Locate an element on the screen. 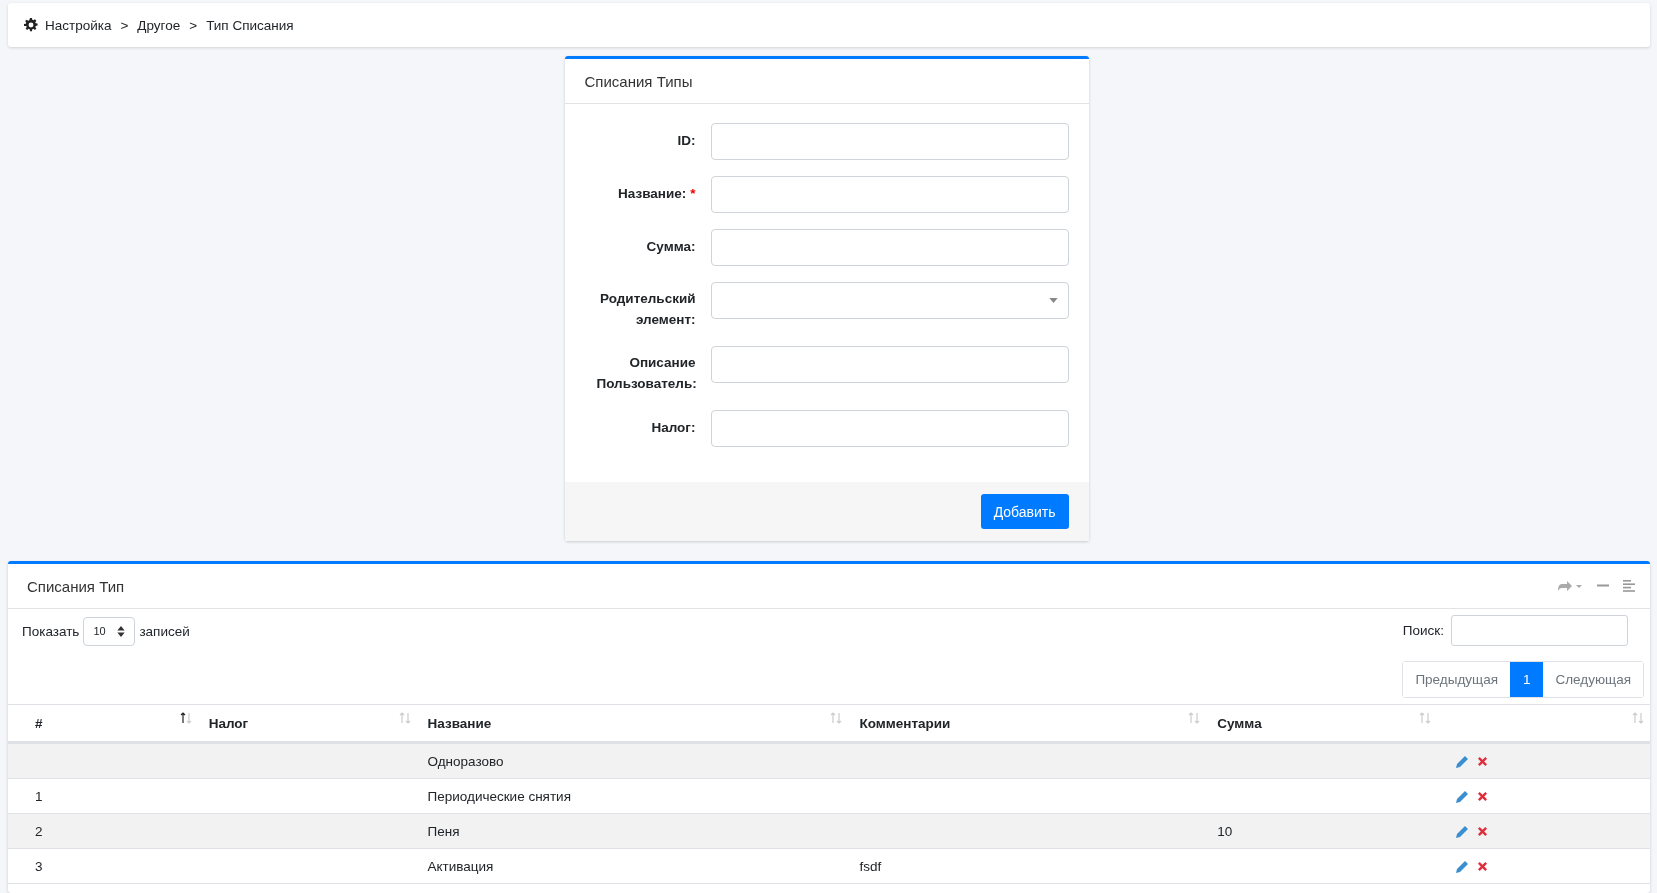 This screenshot has height=893, width=1657. breadcrumb-link: Другое is located at coordinates (159, 25).